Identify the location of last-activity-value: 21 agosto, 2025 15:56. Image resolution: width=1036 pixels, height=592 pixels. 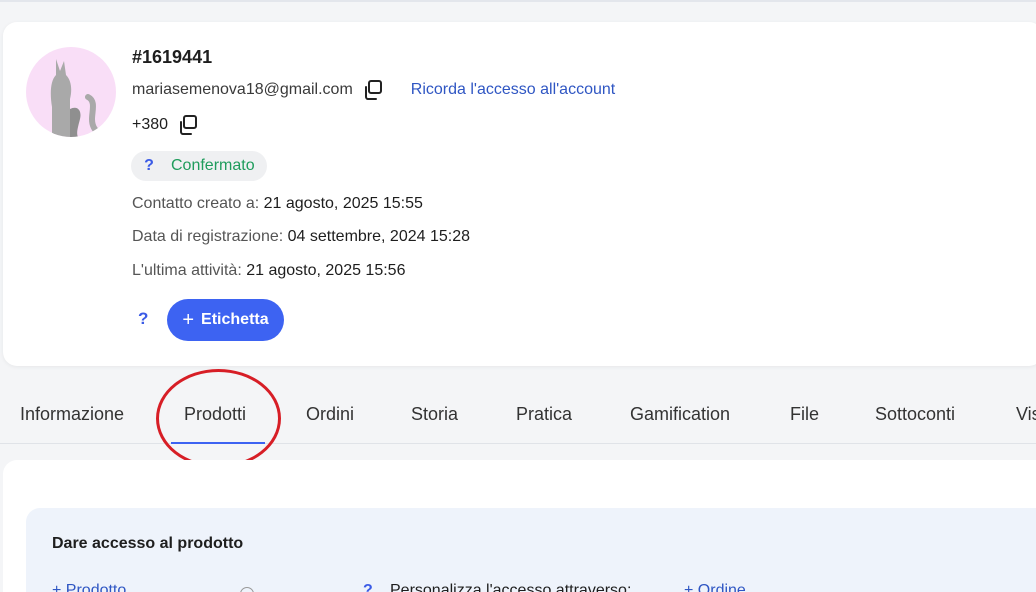
(326, 270).